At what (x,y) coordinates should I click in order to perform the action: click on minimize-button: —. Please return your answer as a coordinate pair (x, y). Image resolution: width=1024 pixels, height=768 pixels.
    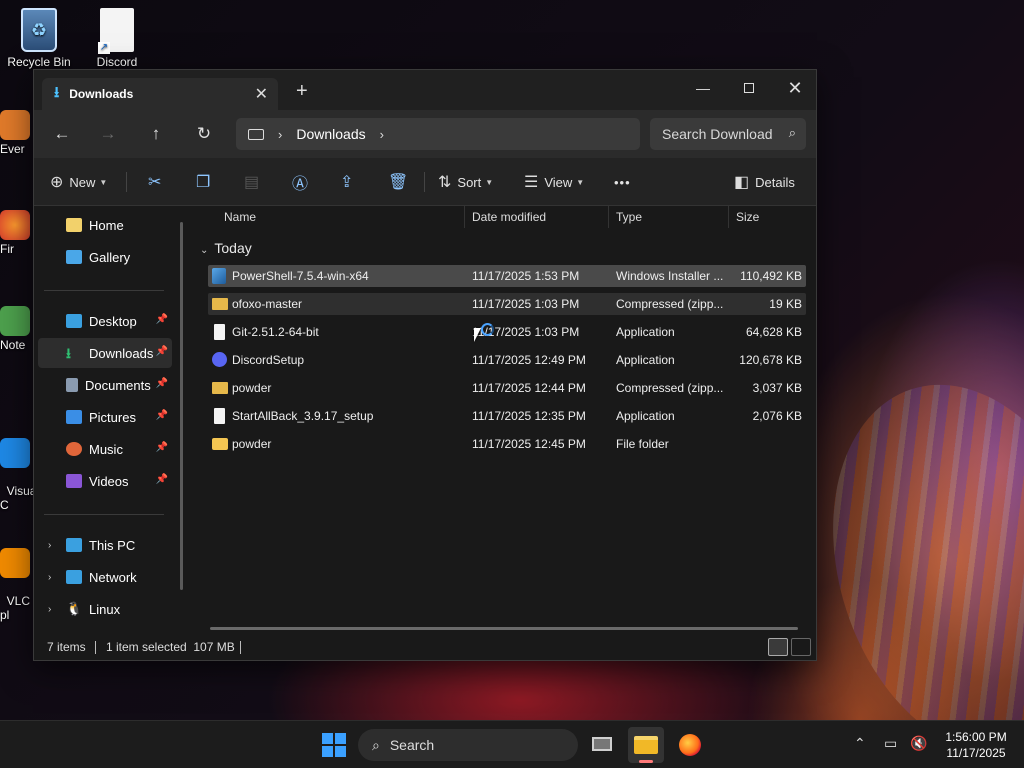
    Looking at the image, I should click on (703, 88).